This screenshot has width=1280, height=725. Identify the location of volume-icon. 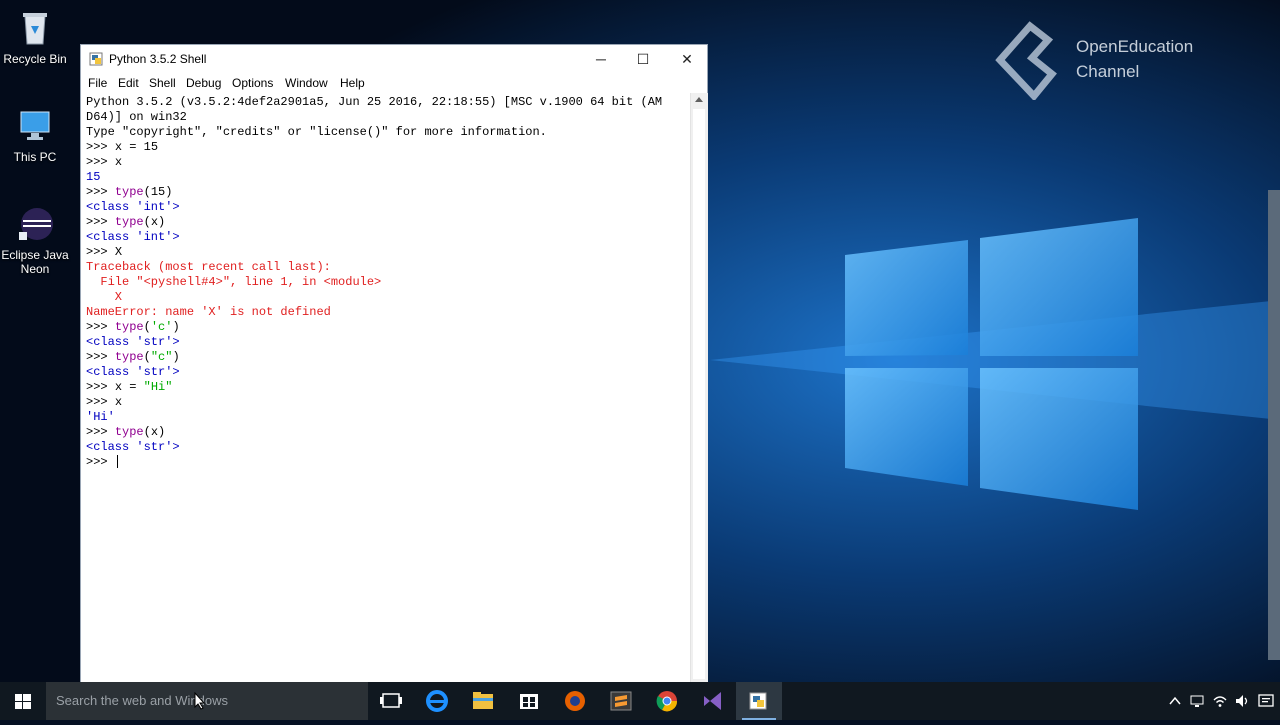
(1242, 701).